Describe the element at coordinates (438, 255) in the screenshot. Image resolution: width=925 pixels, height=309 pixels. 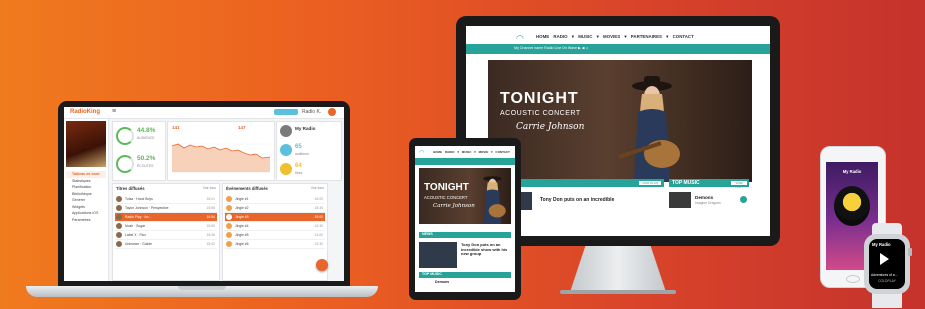
I see `news-thumbnail` at that location.